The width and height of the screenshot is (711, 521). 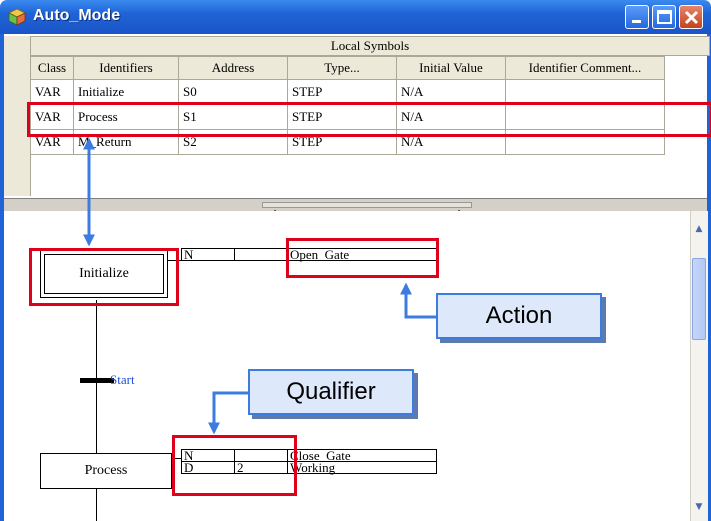 What do you see at coordinates (331, 392) in the screenshot?
I see `qualifier-callout: Qualifier` at bounding box center [331, 392].